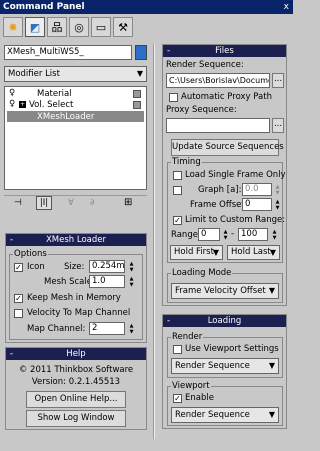 The image size is (320, 451). What do you see at coordinates (74, 267) in the screenshot?
I see `size-label: Size:` at bounding box center [74, 267].